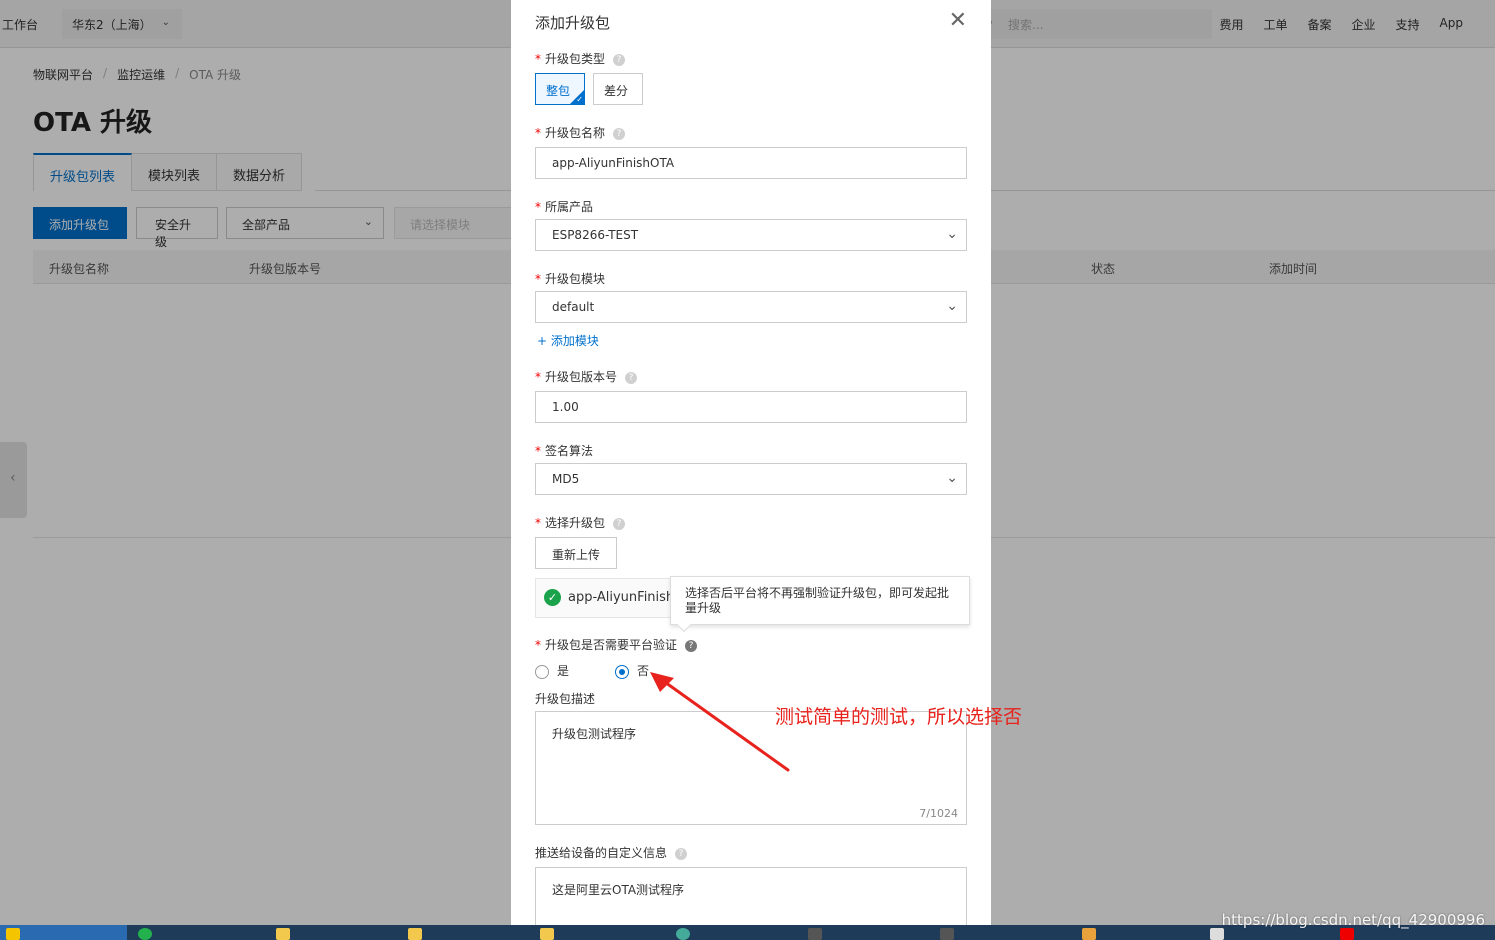  What do you see at coordinates (751, 235) in the screenshot?
I see `product-select: ESP8266-TEST ⌄` at bounding box center [751, 235].